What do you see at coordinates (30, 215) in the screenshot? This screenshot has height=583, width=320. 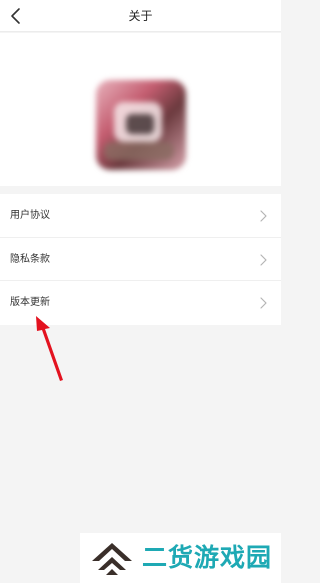 I see `menu-item-label: 用户协议` at bounding box center [30, 215].